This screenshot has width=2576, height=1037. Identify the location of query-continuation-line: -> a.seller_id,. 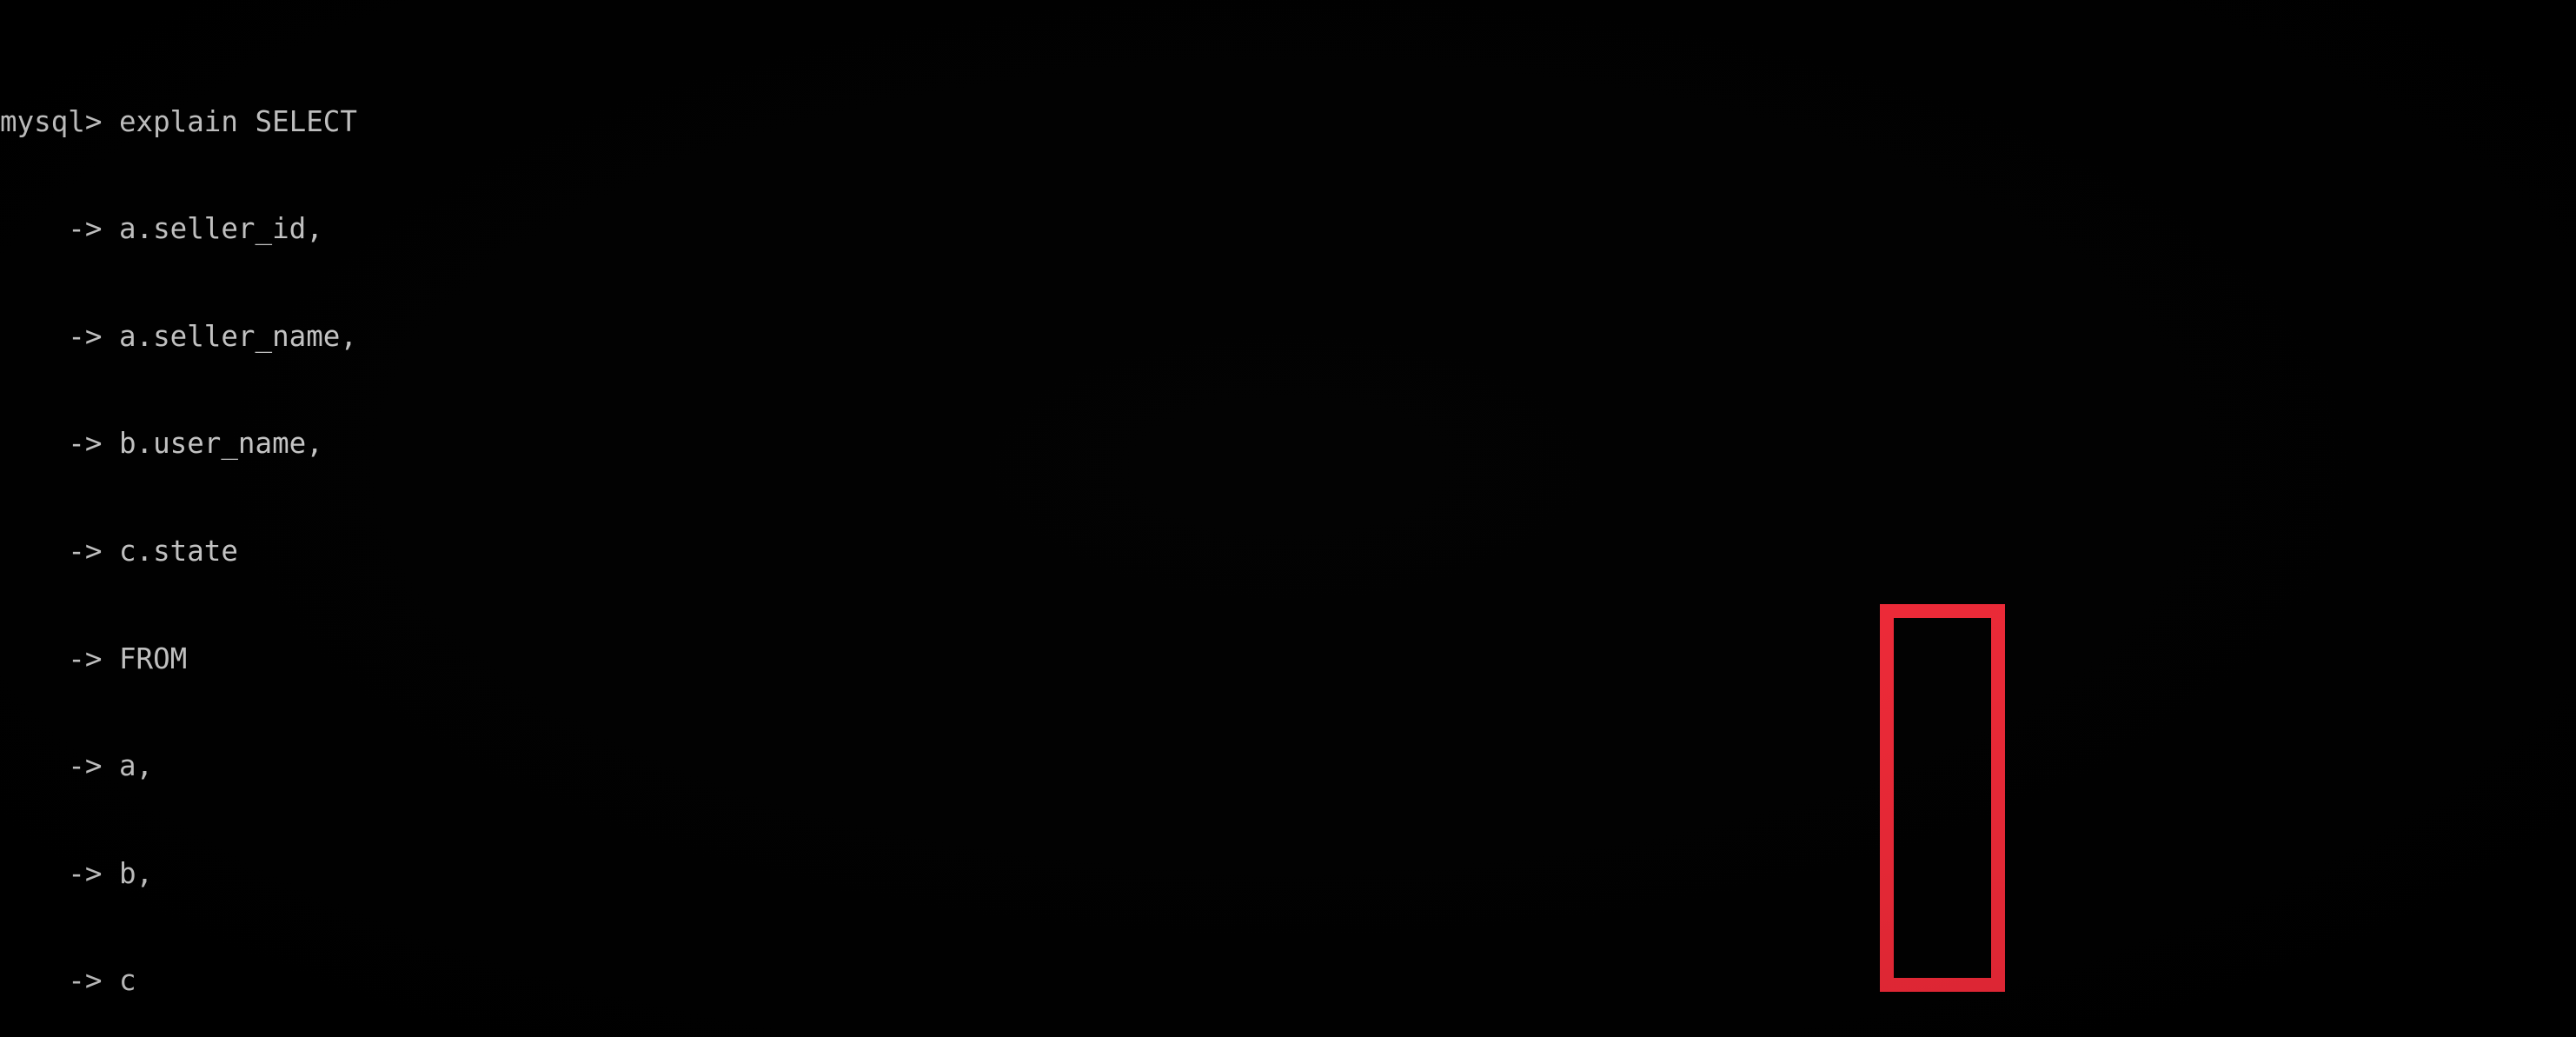
(161, 229).